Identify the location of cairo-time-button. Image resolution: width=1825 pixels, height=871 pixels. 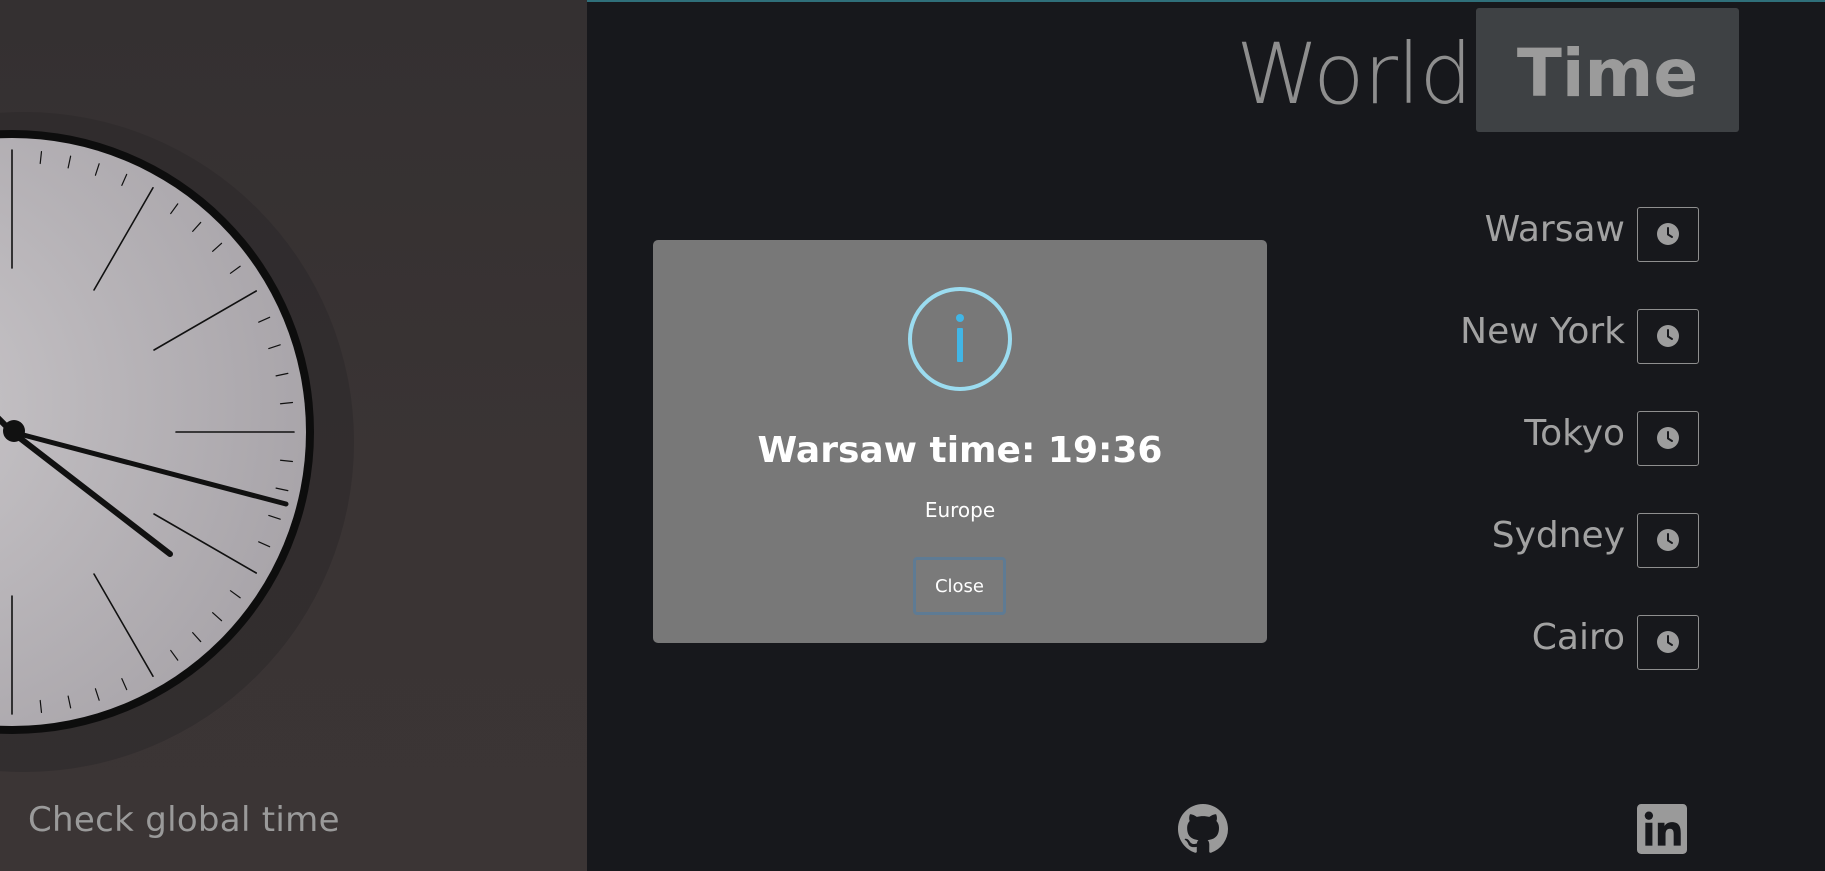
(1668, 642).